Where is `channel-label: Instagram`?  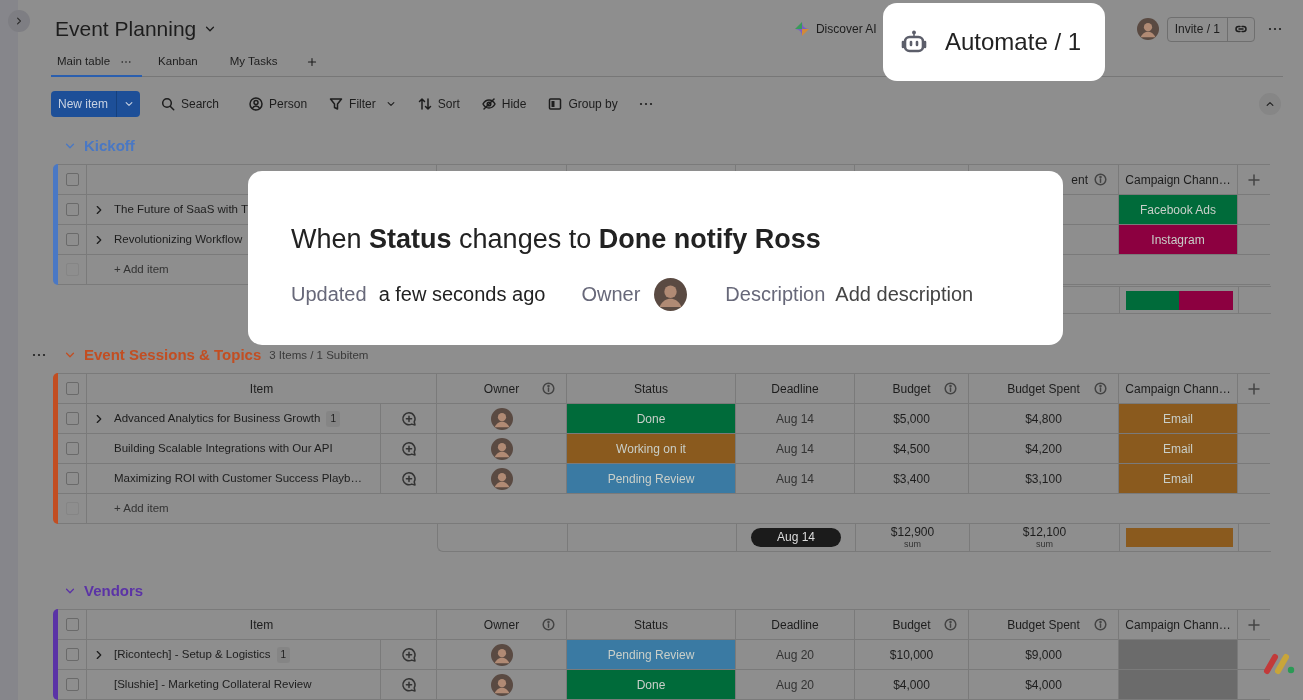
channel-label: Instagram is located at coordinates (1178, 239).